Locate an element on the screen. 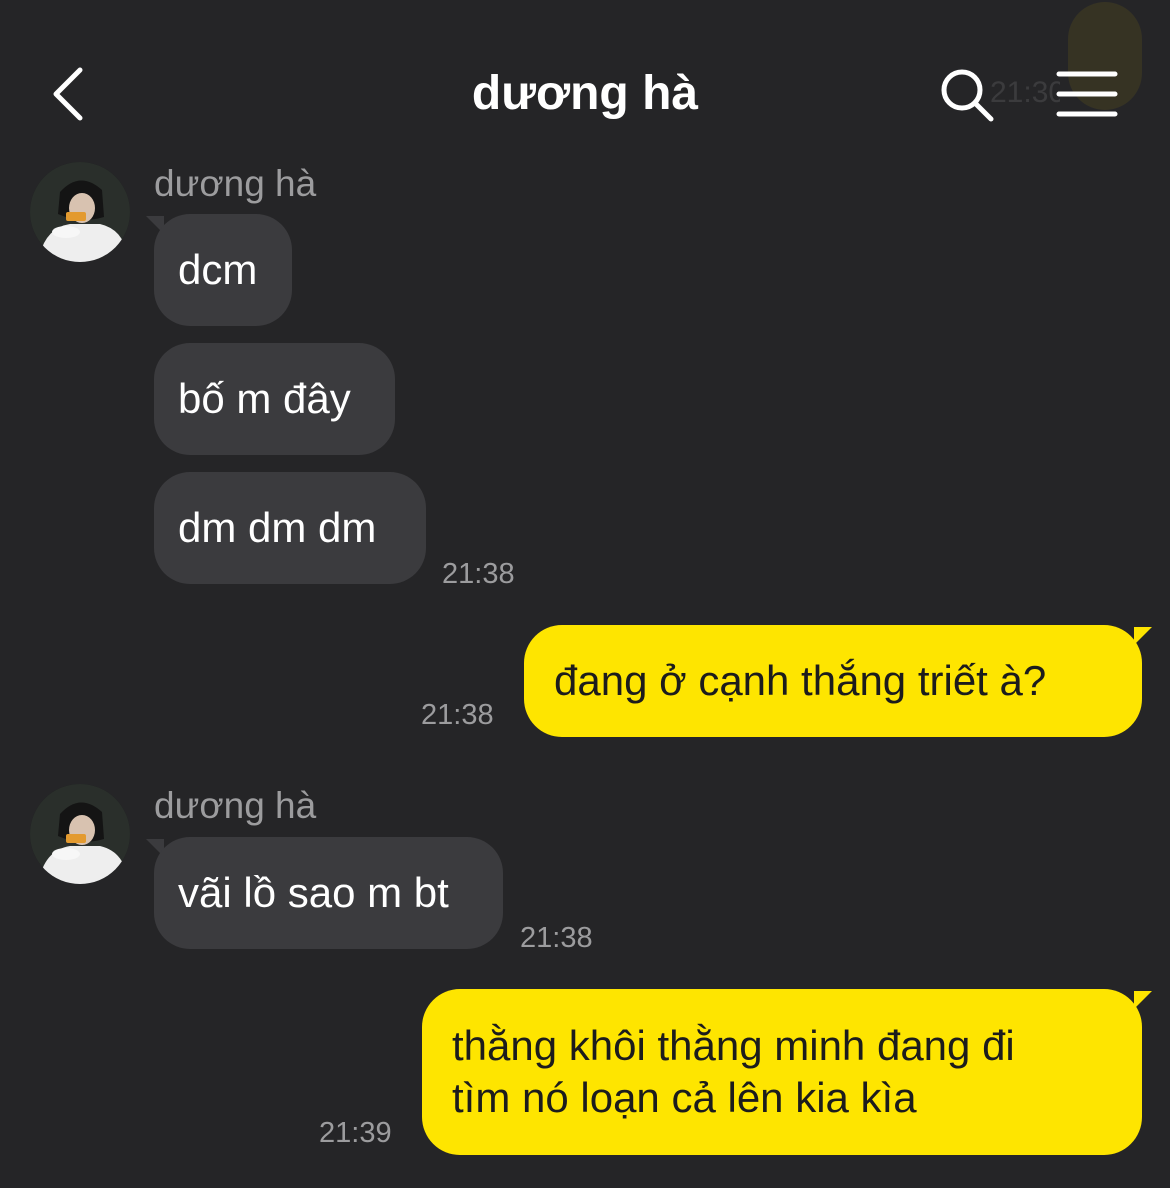  menu-button is located at coordinates (1087, 94).